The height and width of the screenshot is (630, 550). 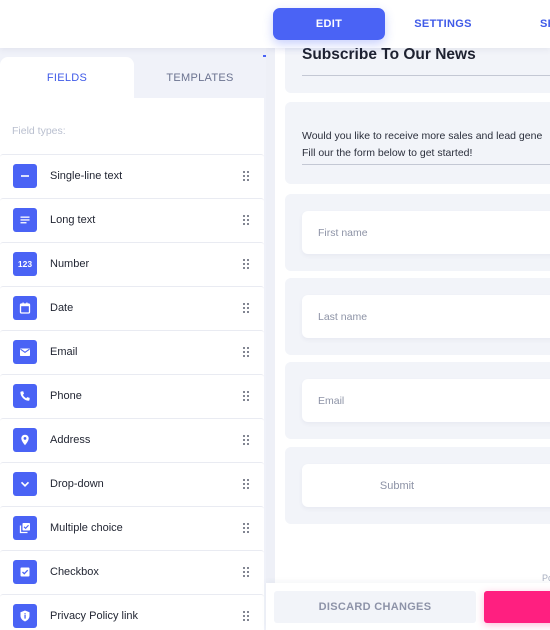 What do you see at coordinates (132, 307) in the screenshot?
I see `field-item-date: Date` at bounding box center [132, 307].